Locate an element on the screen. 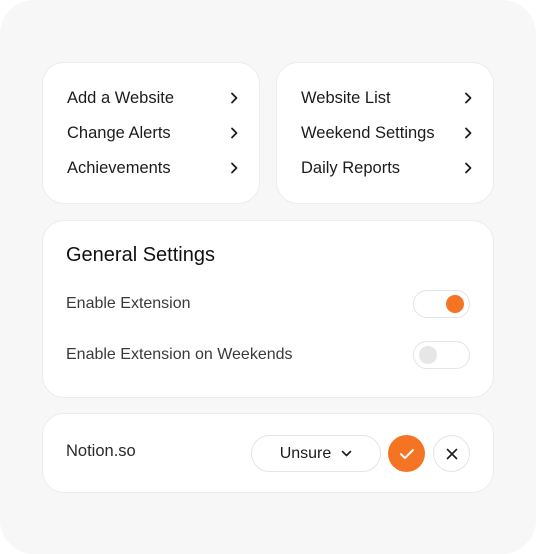  enable-weekends-toggle is located at coordinates (441, 355).